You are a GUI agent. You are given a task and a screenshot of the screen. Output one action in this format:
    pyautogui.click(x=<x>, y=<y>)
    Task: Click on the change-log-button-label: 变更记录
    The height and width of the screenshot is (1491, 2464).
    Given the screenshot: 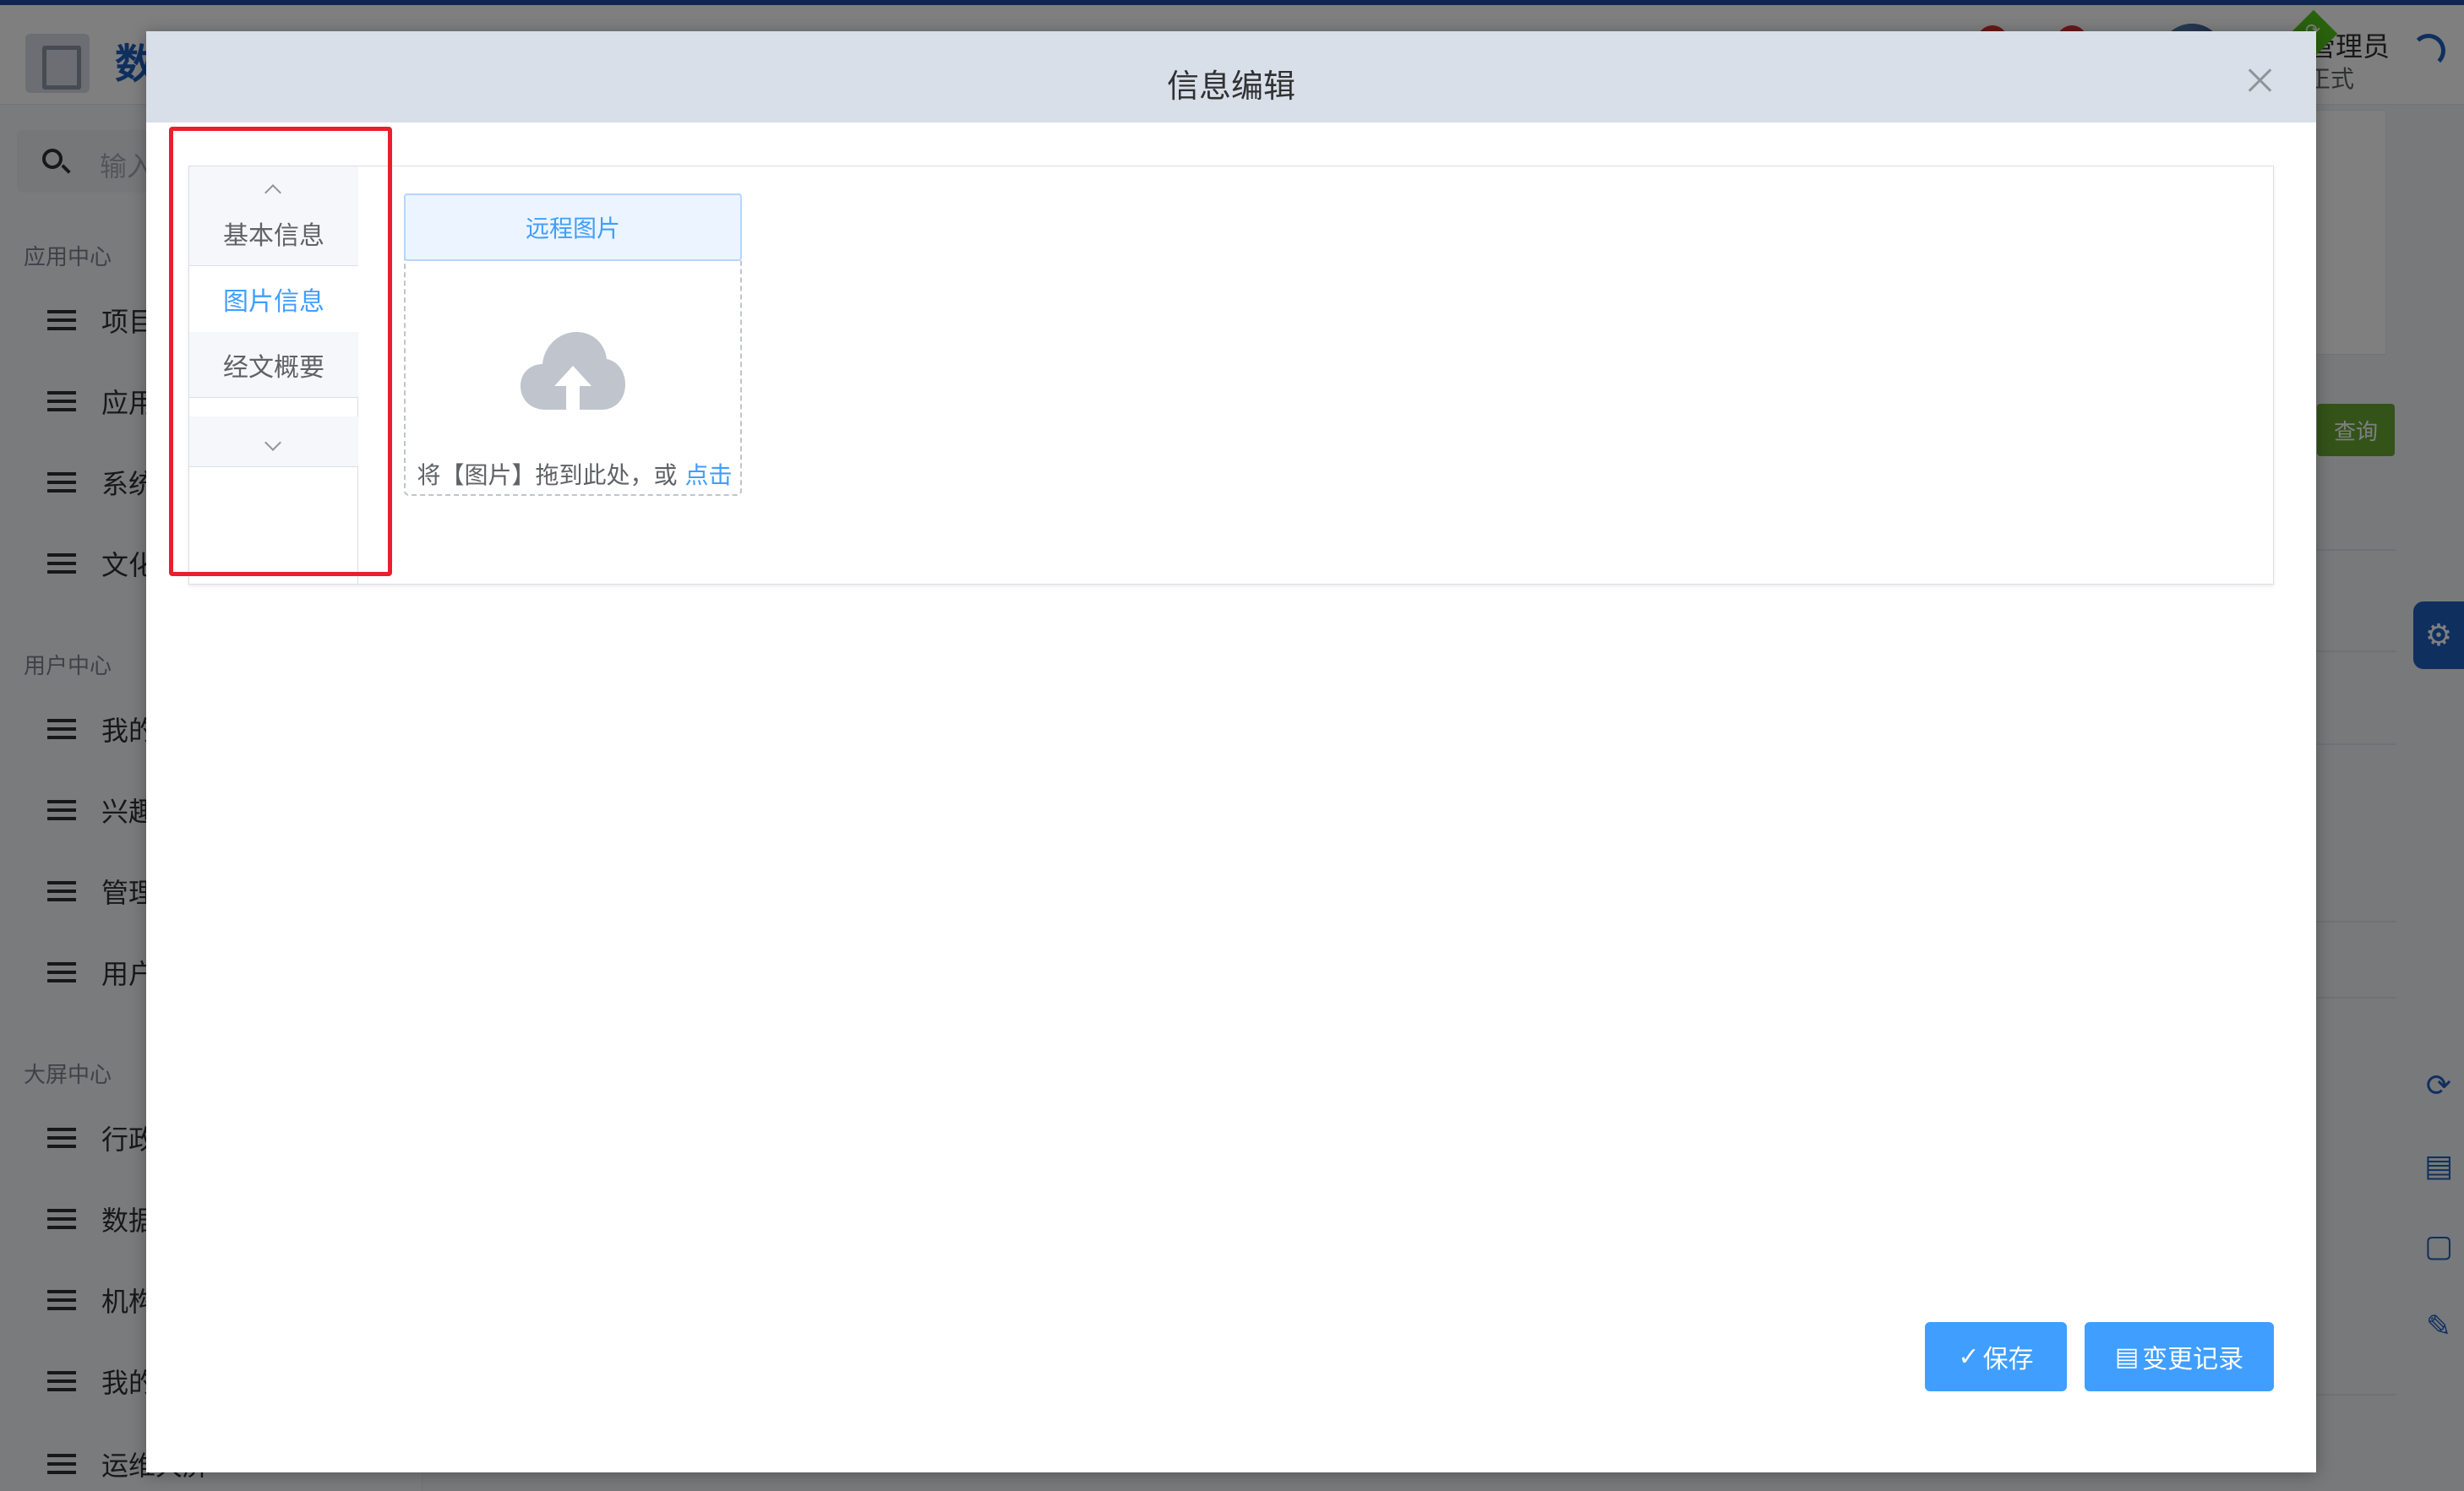 What is the action you would take?
    pyautogui.click(x=2193, y=1359)
    